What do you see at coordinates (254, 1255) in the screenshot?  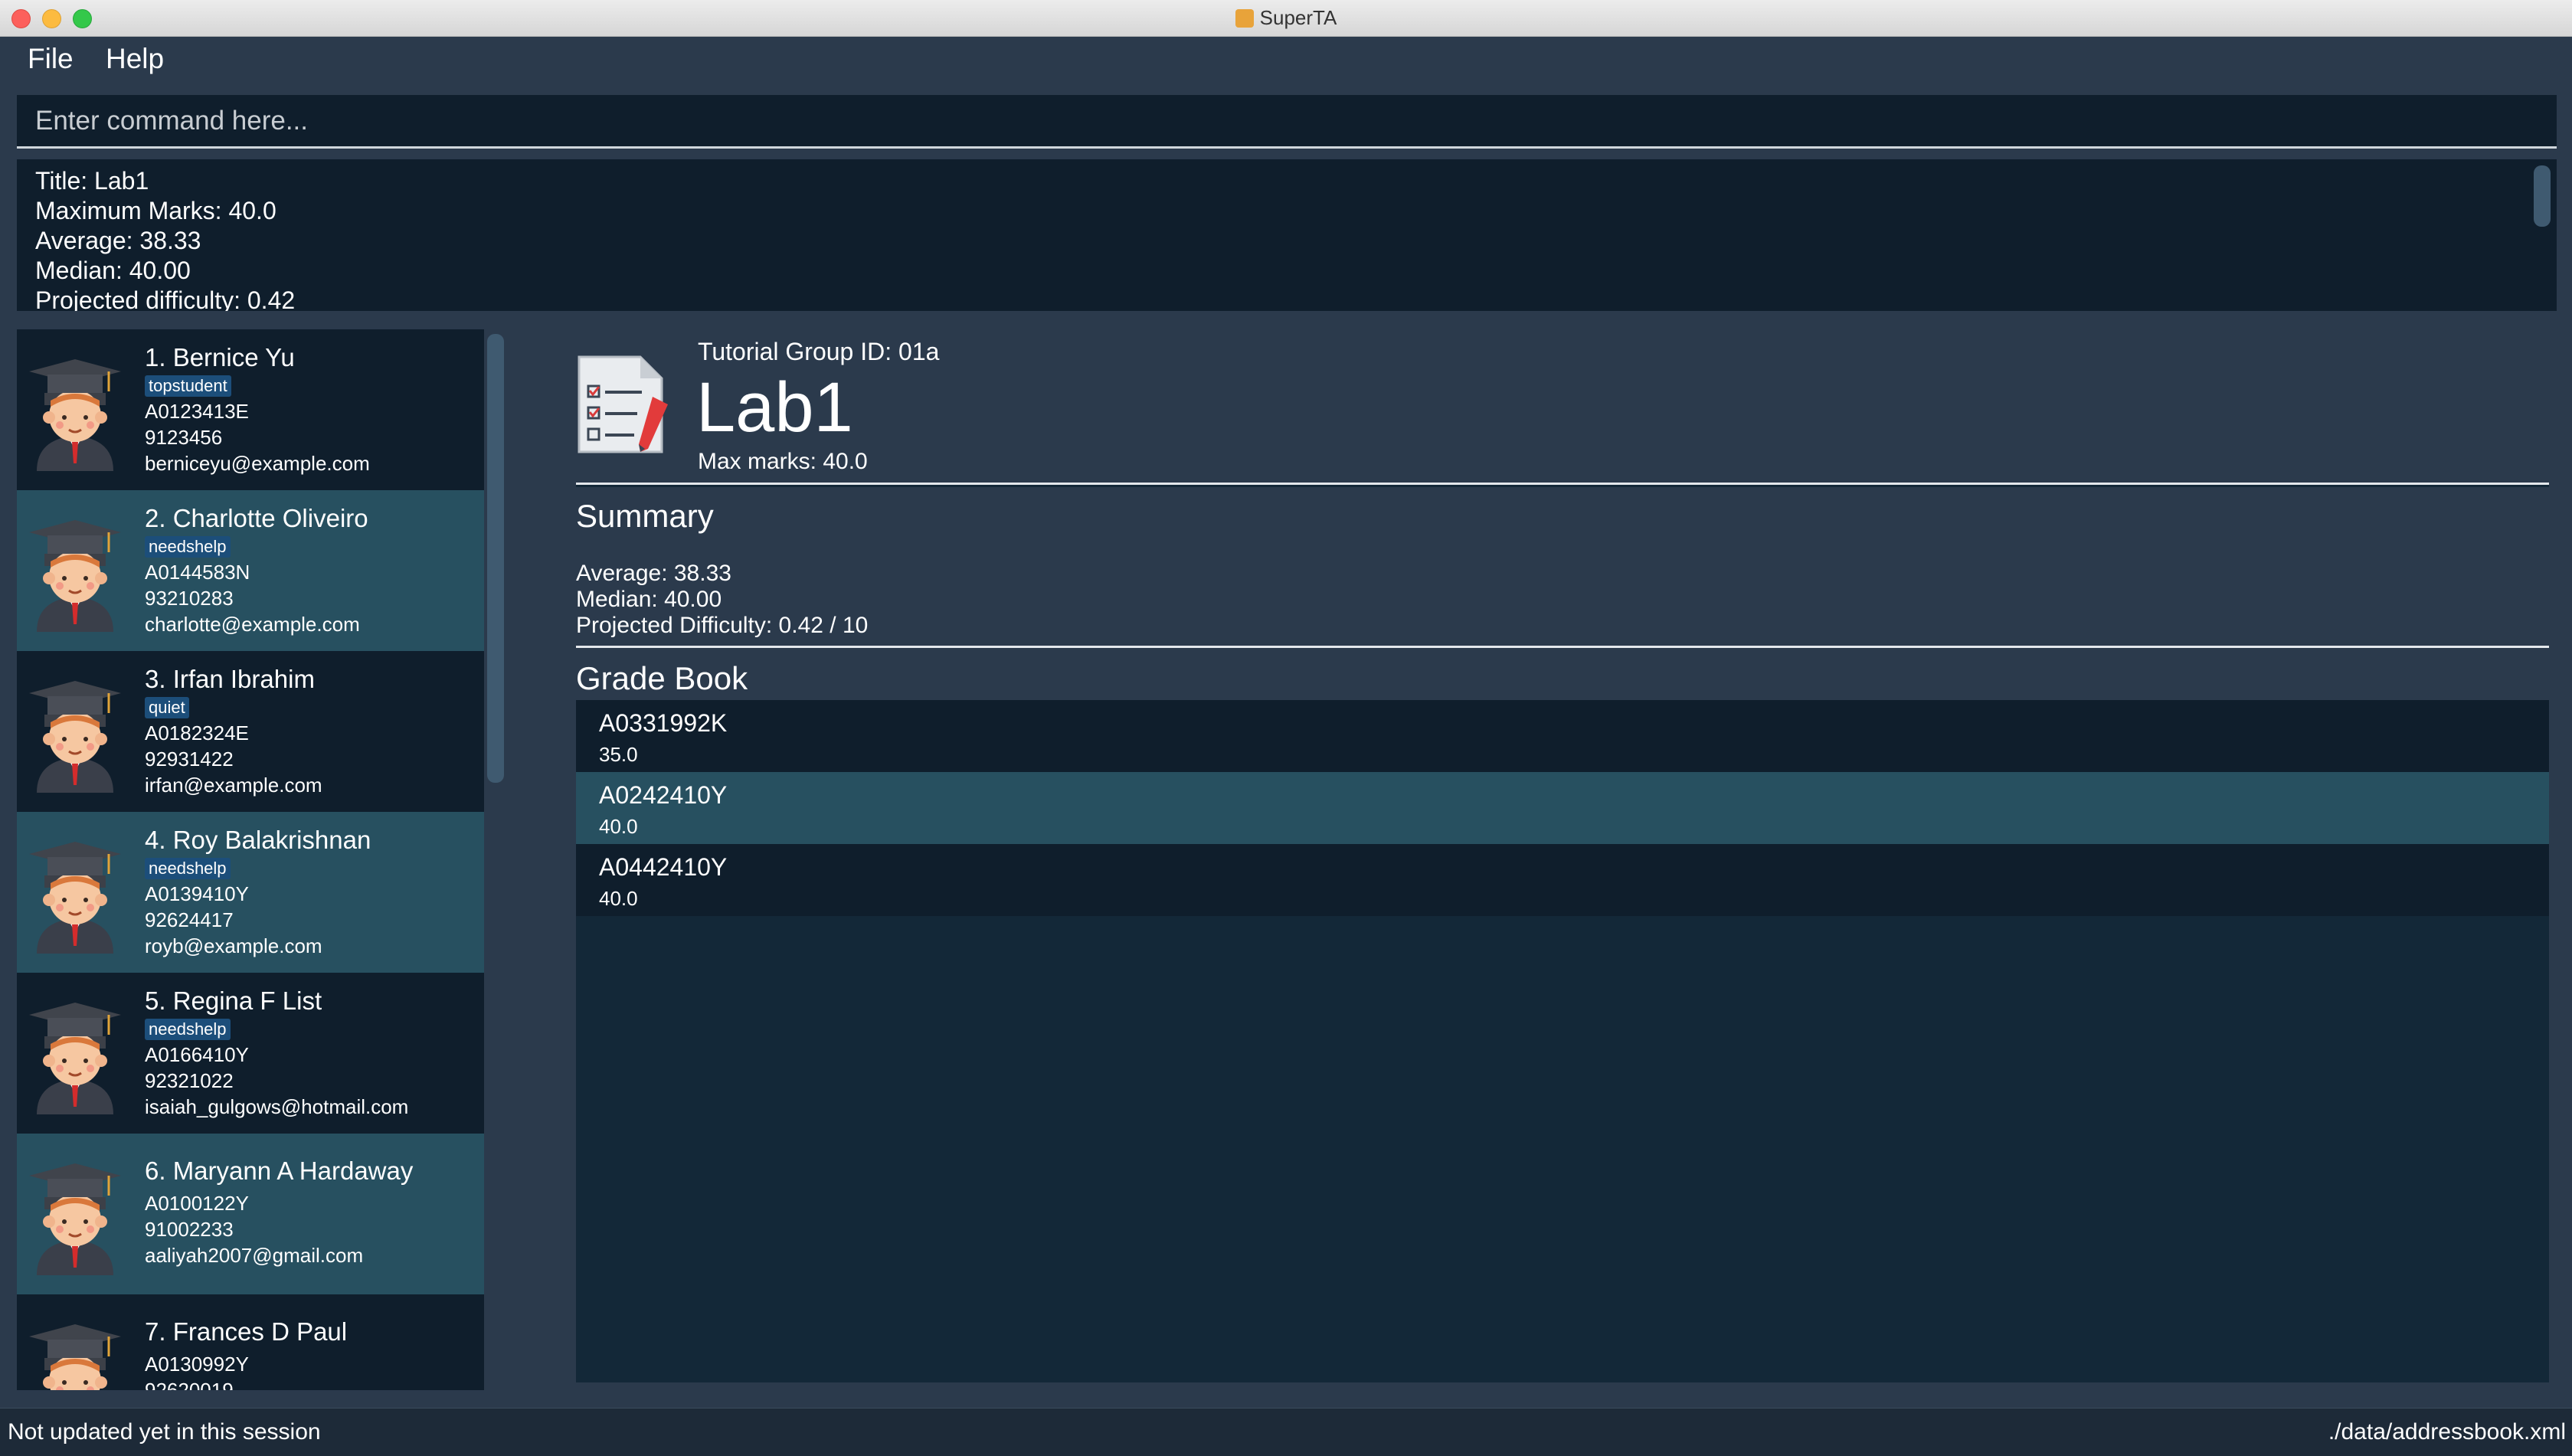 I see `student-email: aaliyah2007@gmail.com` at bounding box center [254, 1255].